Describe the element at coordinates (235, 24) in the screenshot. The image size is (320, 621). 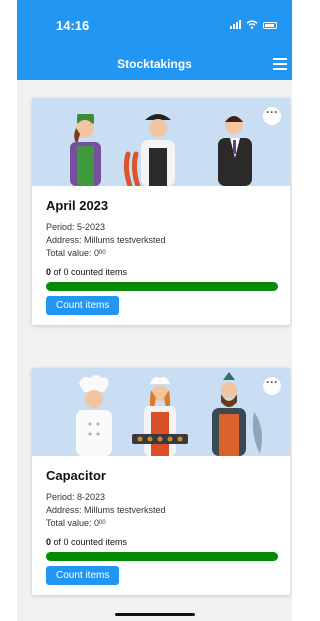
I see `signal-icon` at that location.